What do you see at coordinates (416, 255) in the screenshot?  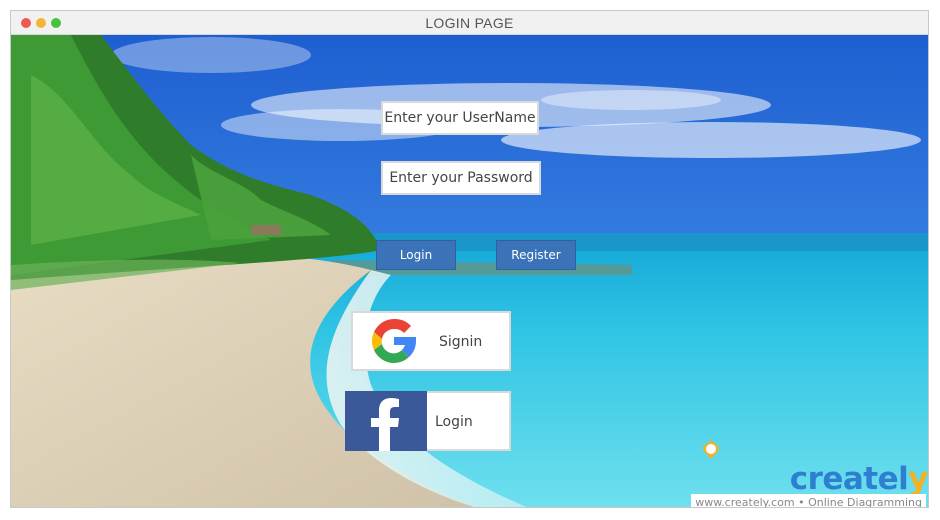 I see `login-button: Login` at bounding box center [416, 255].